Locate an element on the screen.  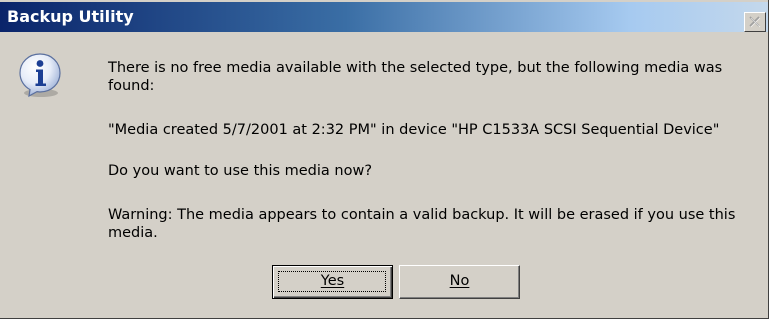
close-icon is located at coordinates (755, 22).